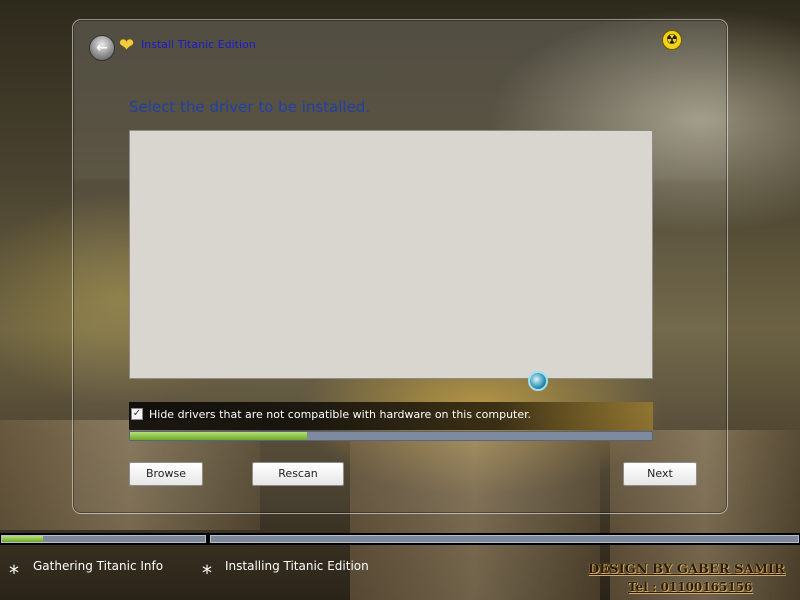 This screenshot has height=600, width=800. What do you see at coordinates (198, 44) in the screenshot?
I see `window-title: Install Titanic Edition` at bounding box center [198, 44].